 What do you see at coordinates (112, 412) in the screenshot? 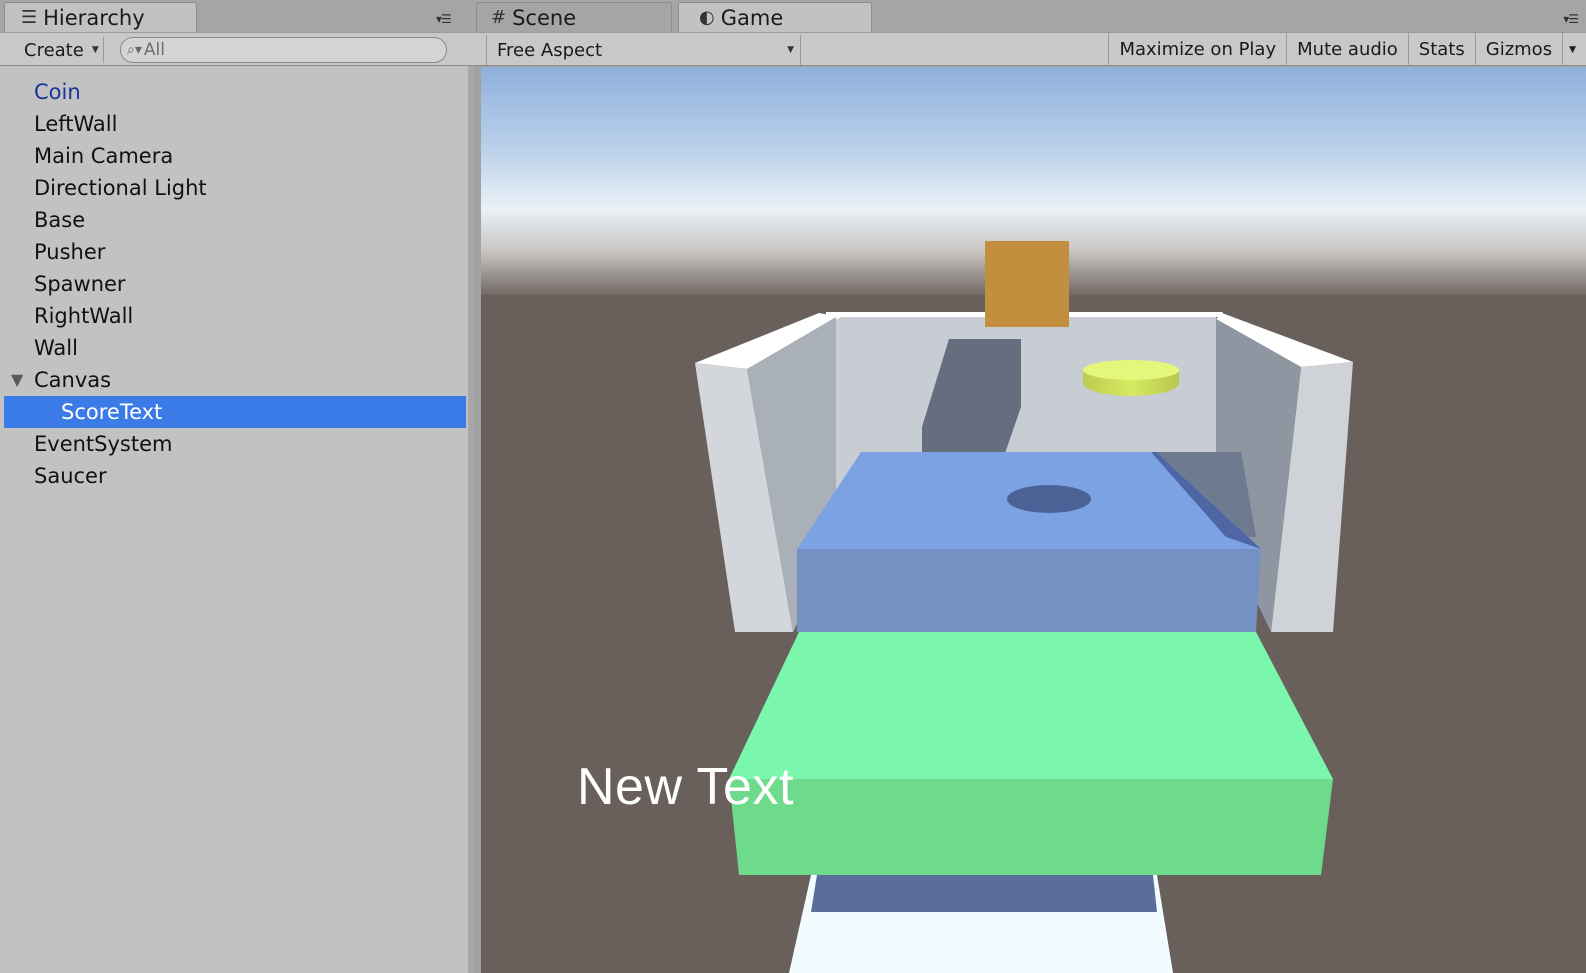
I see `hierarchy-item-label: ScoreText` at bounding box center [112, 412].